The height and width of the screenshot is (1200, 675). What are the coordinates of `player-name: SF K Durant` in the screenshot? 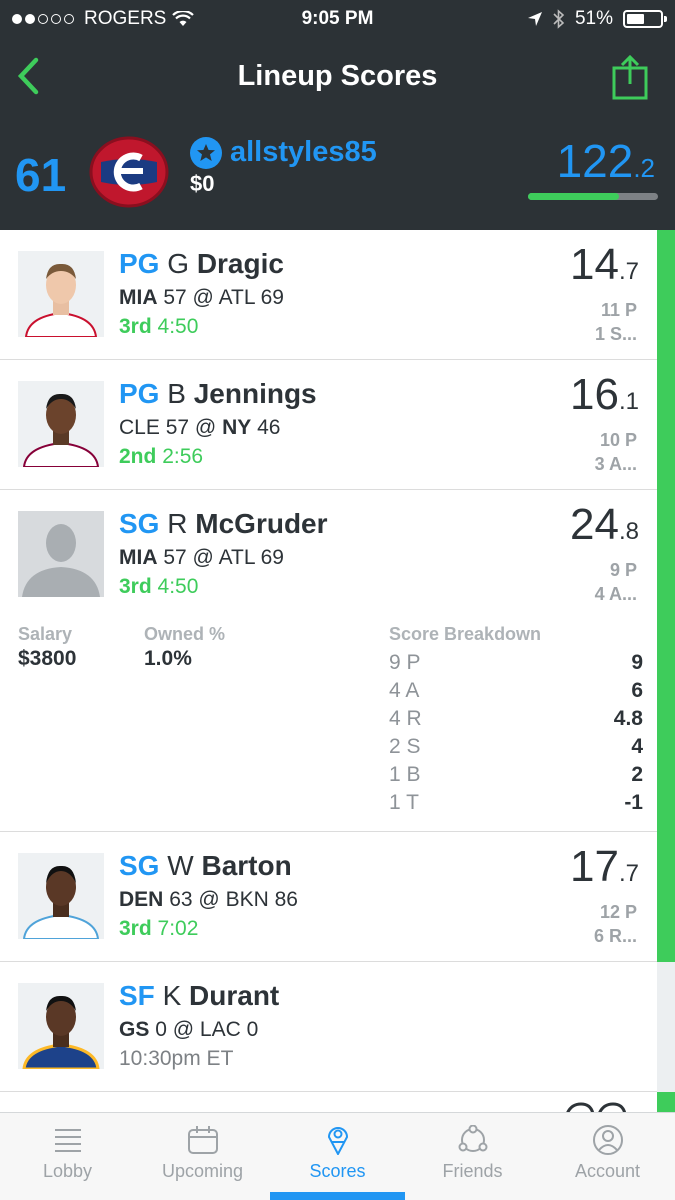 It's located at (199, 995).